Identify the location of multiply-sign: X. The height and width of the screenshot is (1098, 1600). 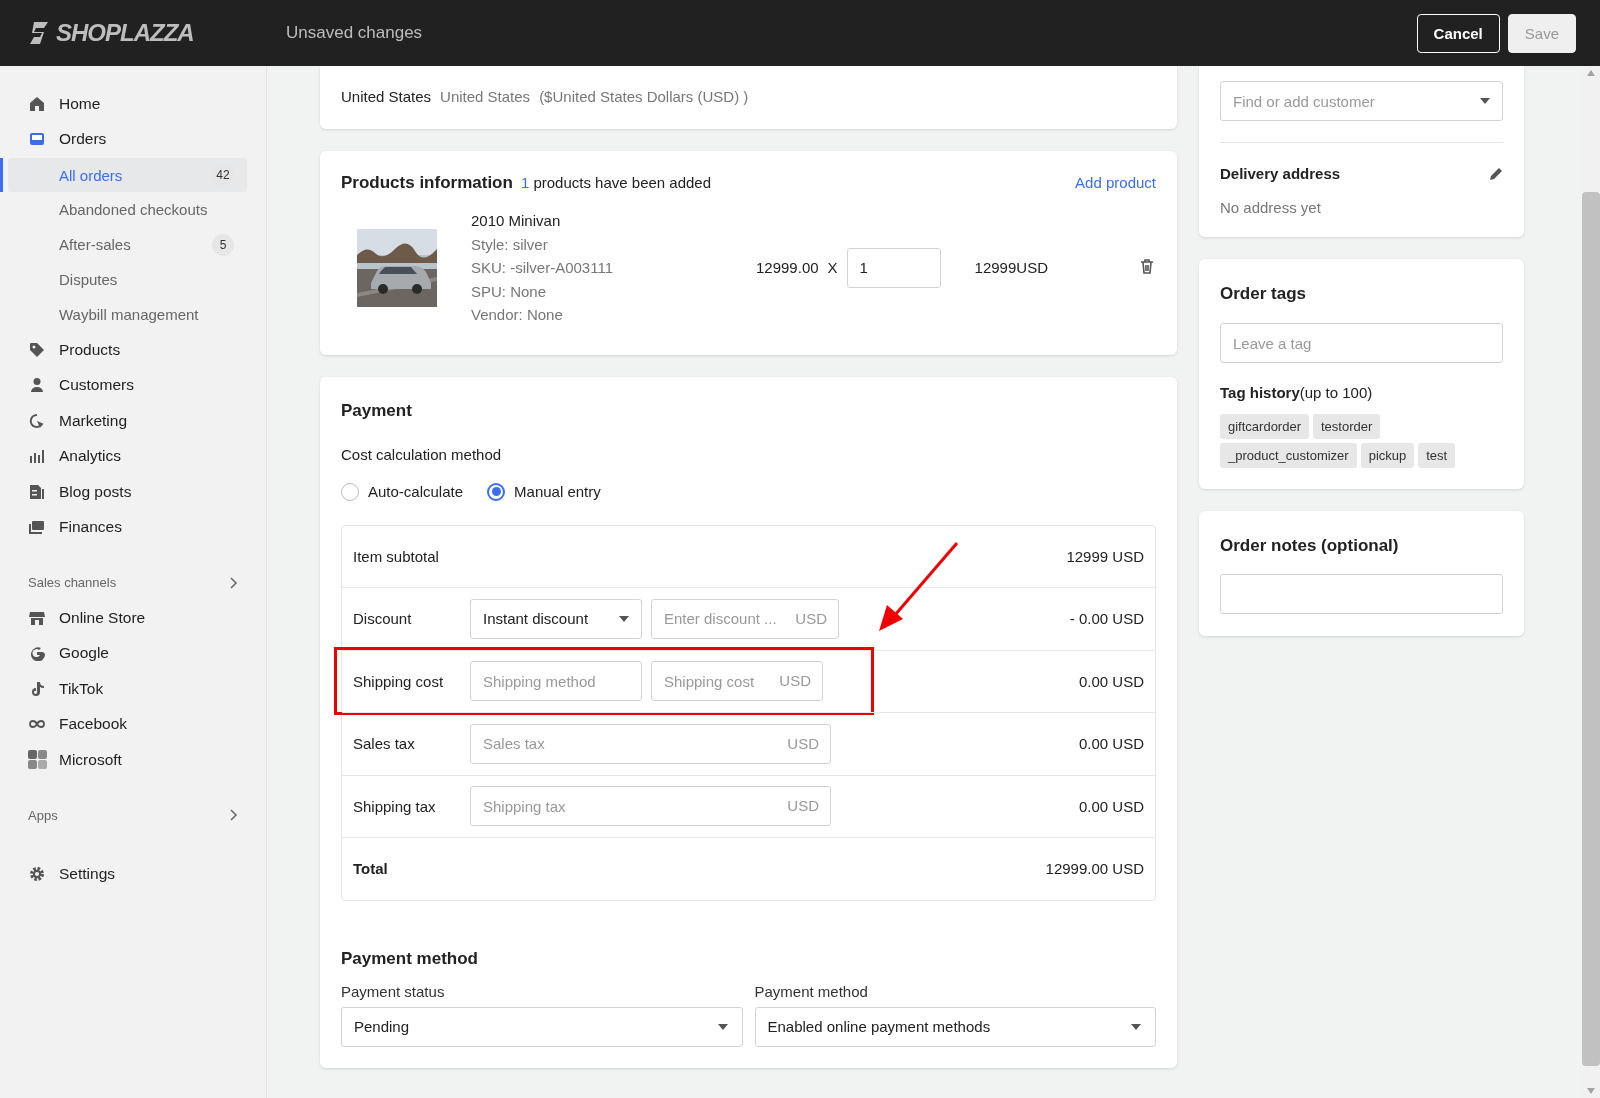
(832, 268).